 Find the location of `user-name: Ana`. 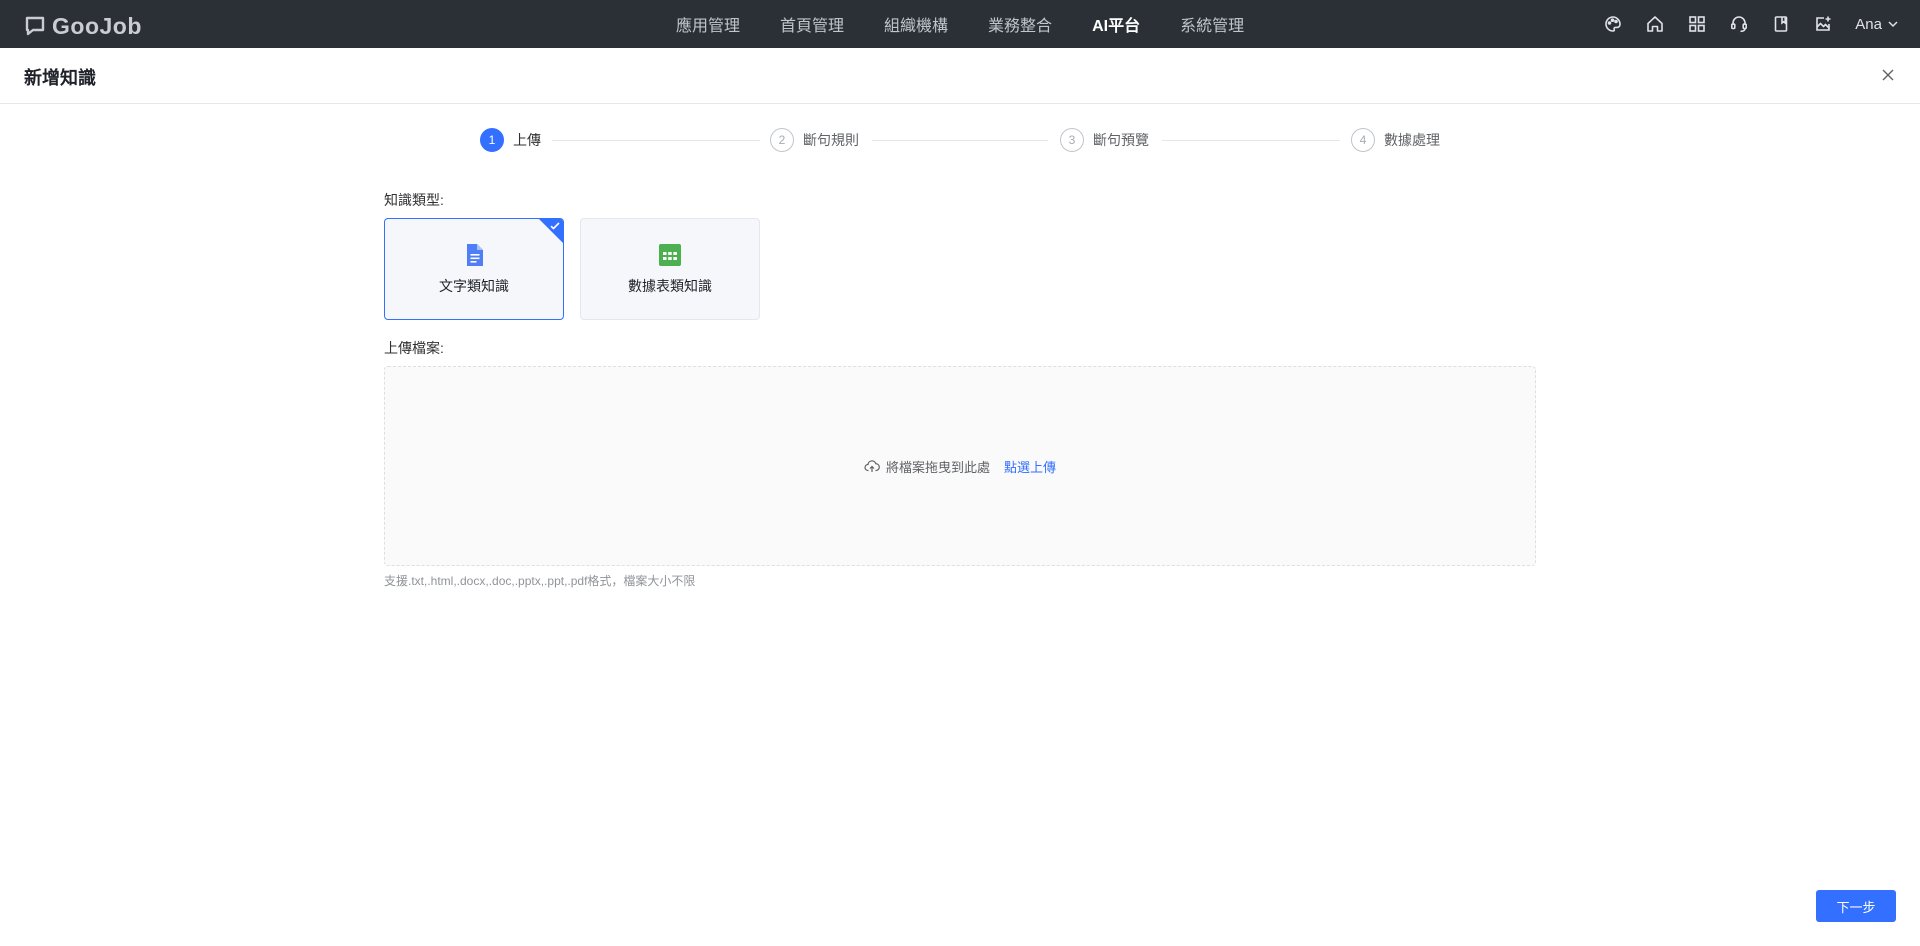

user-name: Ana is located at coordinates (1868, 24).